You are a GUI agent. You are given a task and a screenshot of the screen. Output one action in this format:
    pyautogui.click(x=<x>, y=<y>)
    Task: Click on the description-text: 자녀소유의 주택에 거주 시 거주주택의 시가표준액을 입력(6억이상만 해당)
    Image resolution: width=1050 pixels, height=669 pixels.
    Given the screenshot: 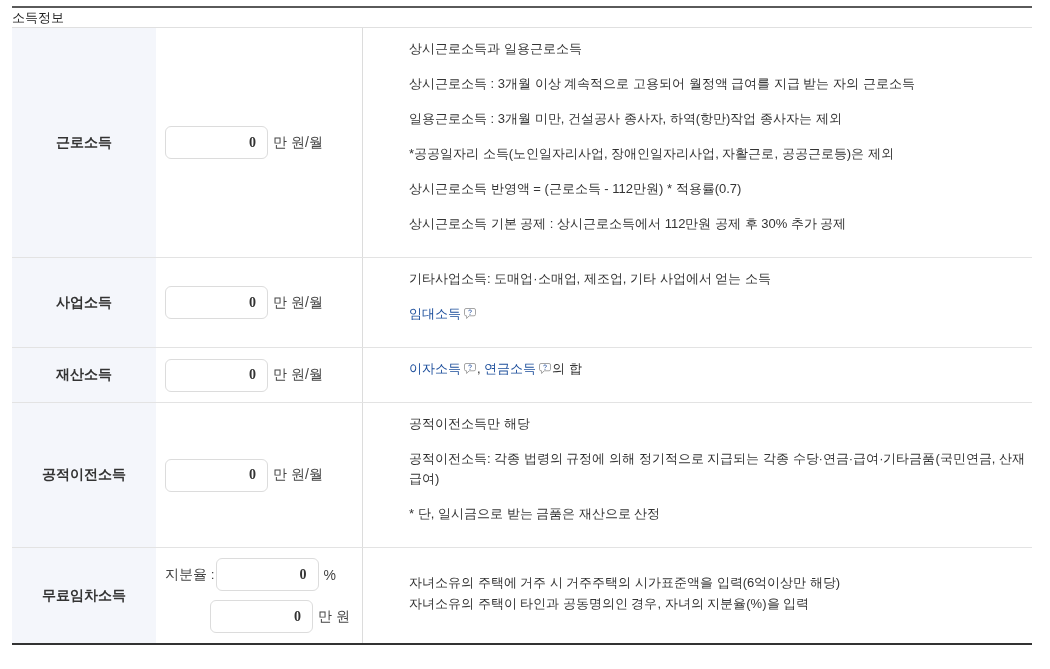 What is the action you would take?
    pyautogui.click(x=625, y=582)
    